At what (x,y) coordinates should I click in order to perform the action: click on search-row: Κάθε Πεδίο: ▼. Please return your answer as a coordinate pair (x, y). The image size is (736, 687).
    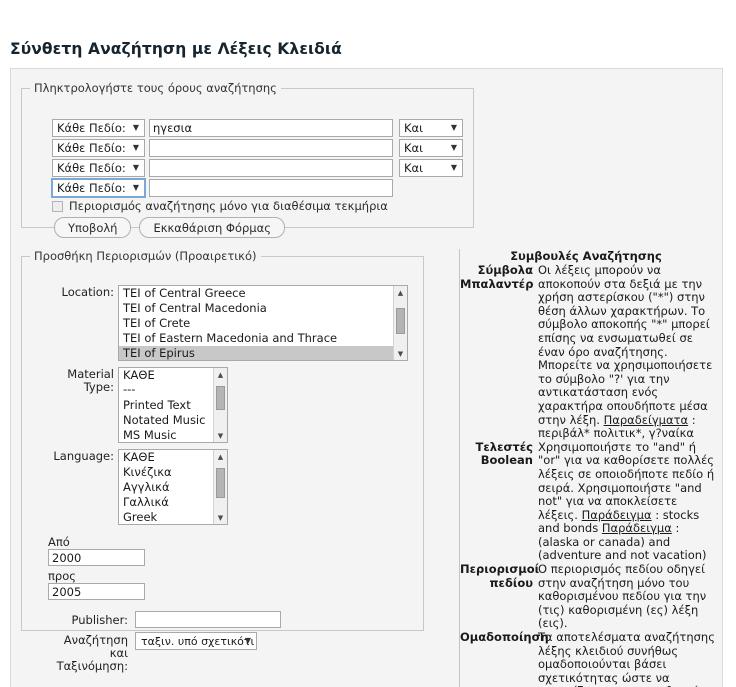
    Looking at the image, I should click on (257, 188).